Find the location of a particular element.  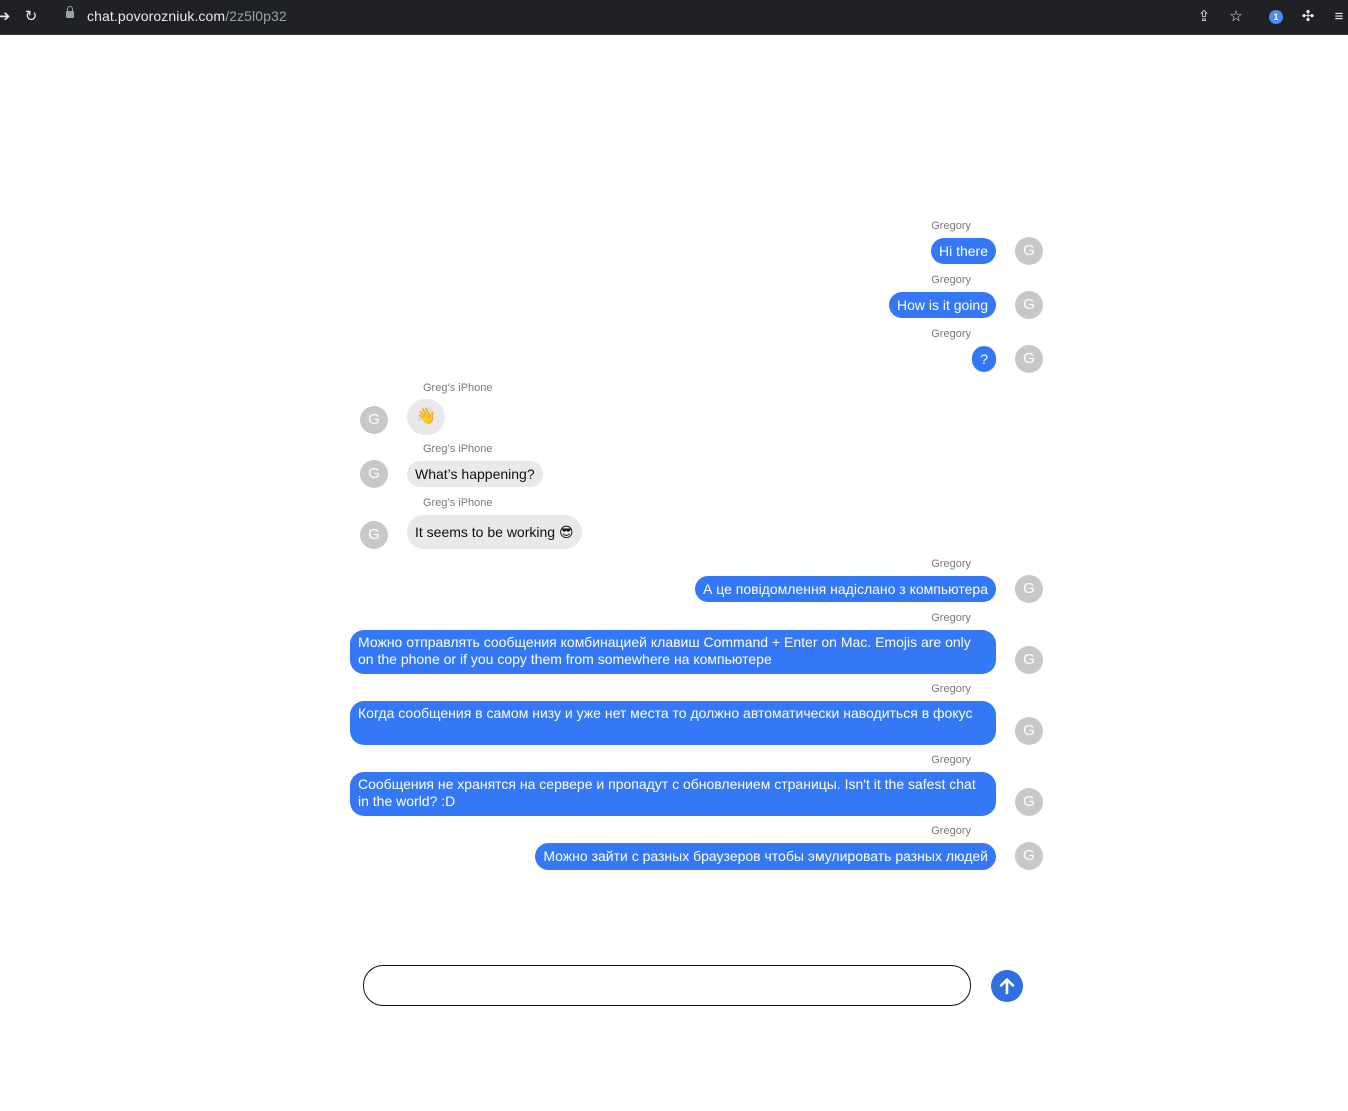

arrow-up-icon is located at coordinates (1007, 986).